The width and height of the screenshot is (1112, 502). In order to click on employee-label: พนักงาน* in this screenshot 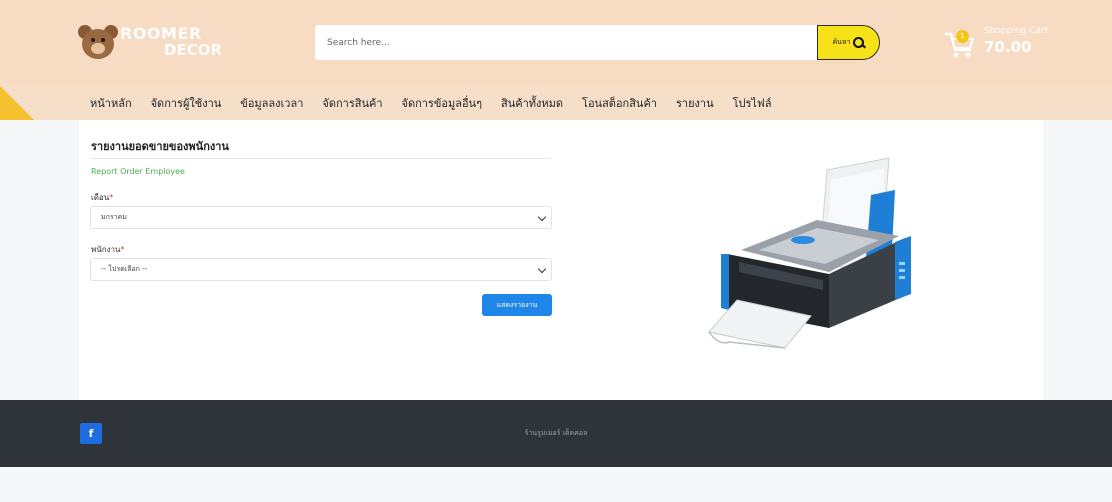, I will do `click(107, 249)`.